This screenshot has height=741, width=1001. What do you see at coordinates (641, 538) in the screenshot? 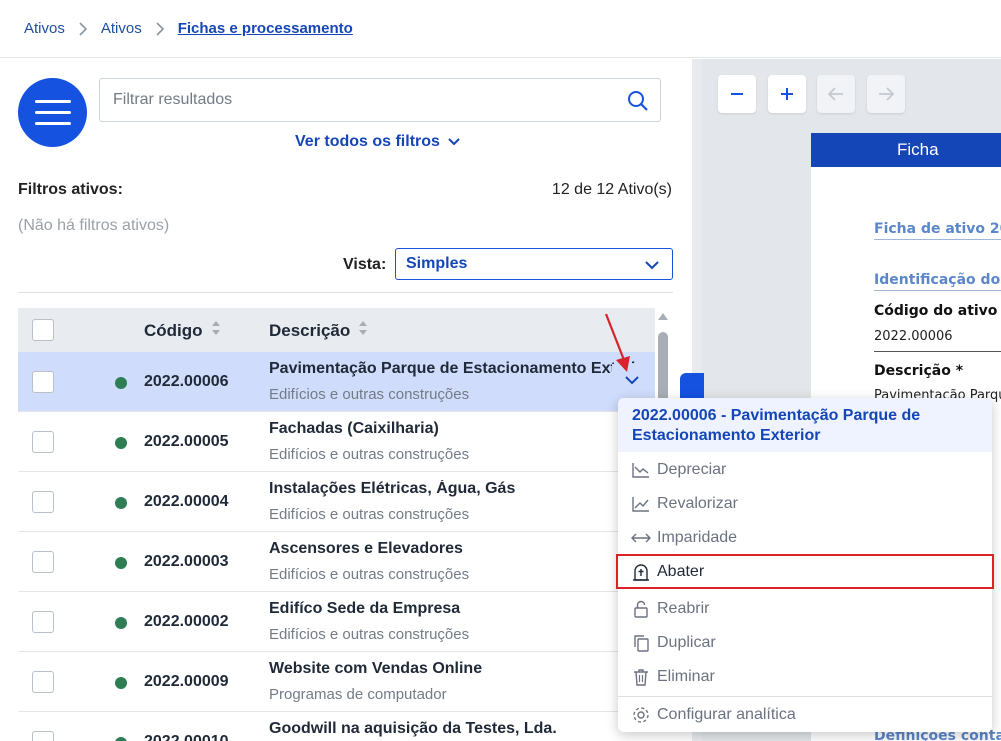
I see `double-arrow-icon` at bounding box center [641, 538].